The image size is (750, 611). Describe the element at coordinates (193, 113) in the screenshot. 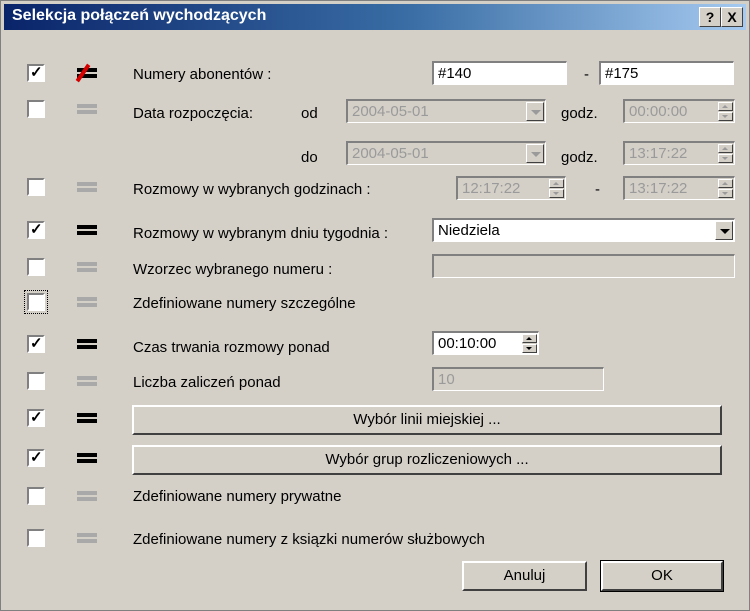

I see `start-date-label: Data rozpoczęcia:` at that location.